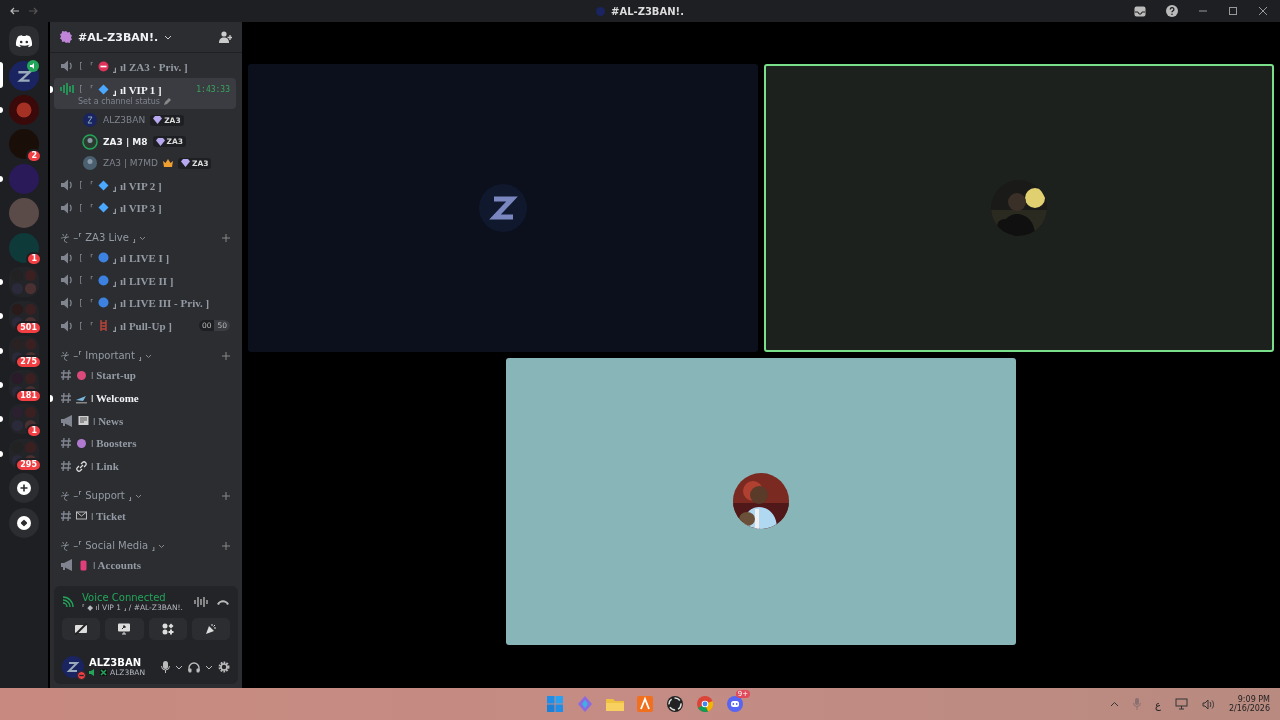 The height and width of the screenshot is (720, 1280). I want to click on channel-name: ⸥ ıl Pull-Up ], so click(142, 326).